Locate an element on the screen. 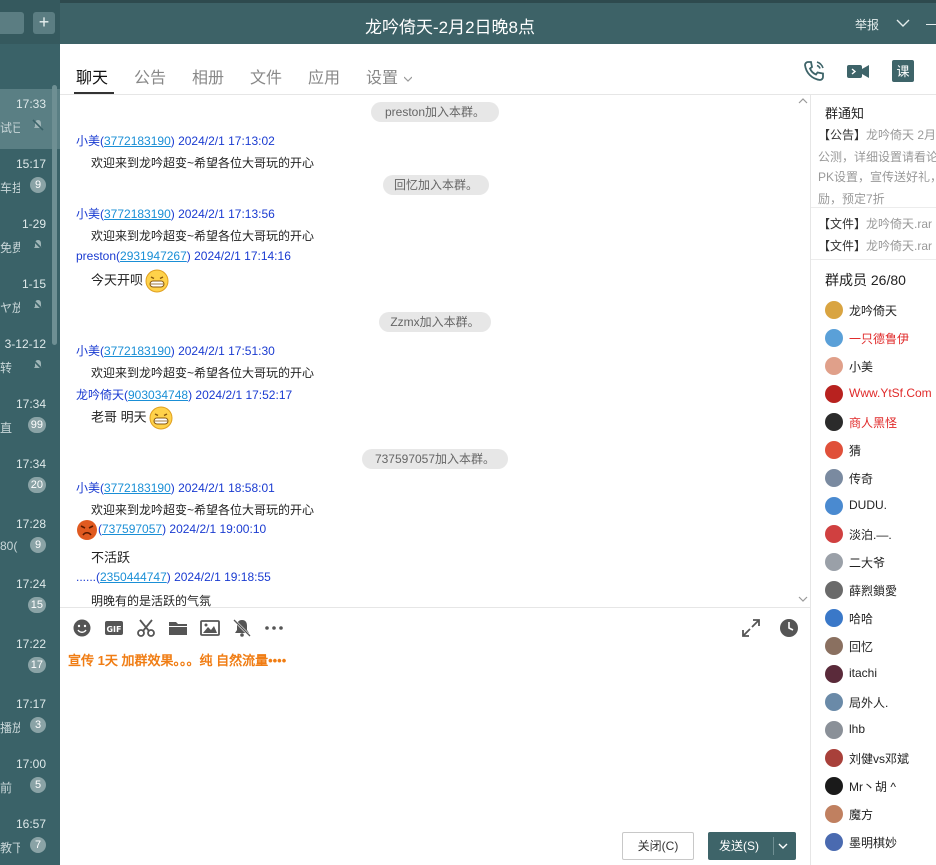  member-item: itachi is located at coordinates (880, 675).